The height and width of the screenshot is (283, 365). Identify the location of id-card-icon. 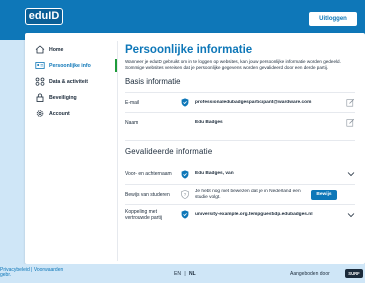
(40, 65).